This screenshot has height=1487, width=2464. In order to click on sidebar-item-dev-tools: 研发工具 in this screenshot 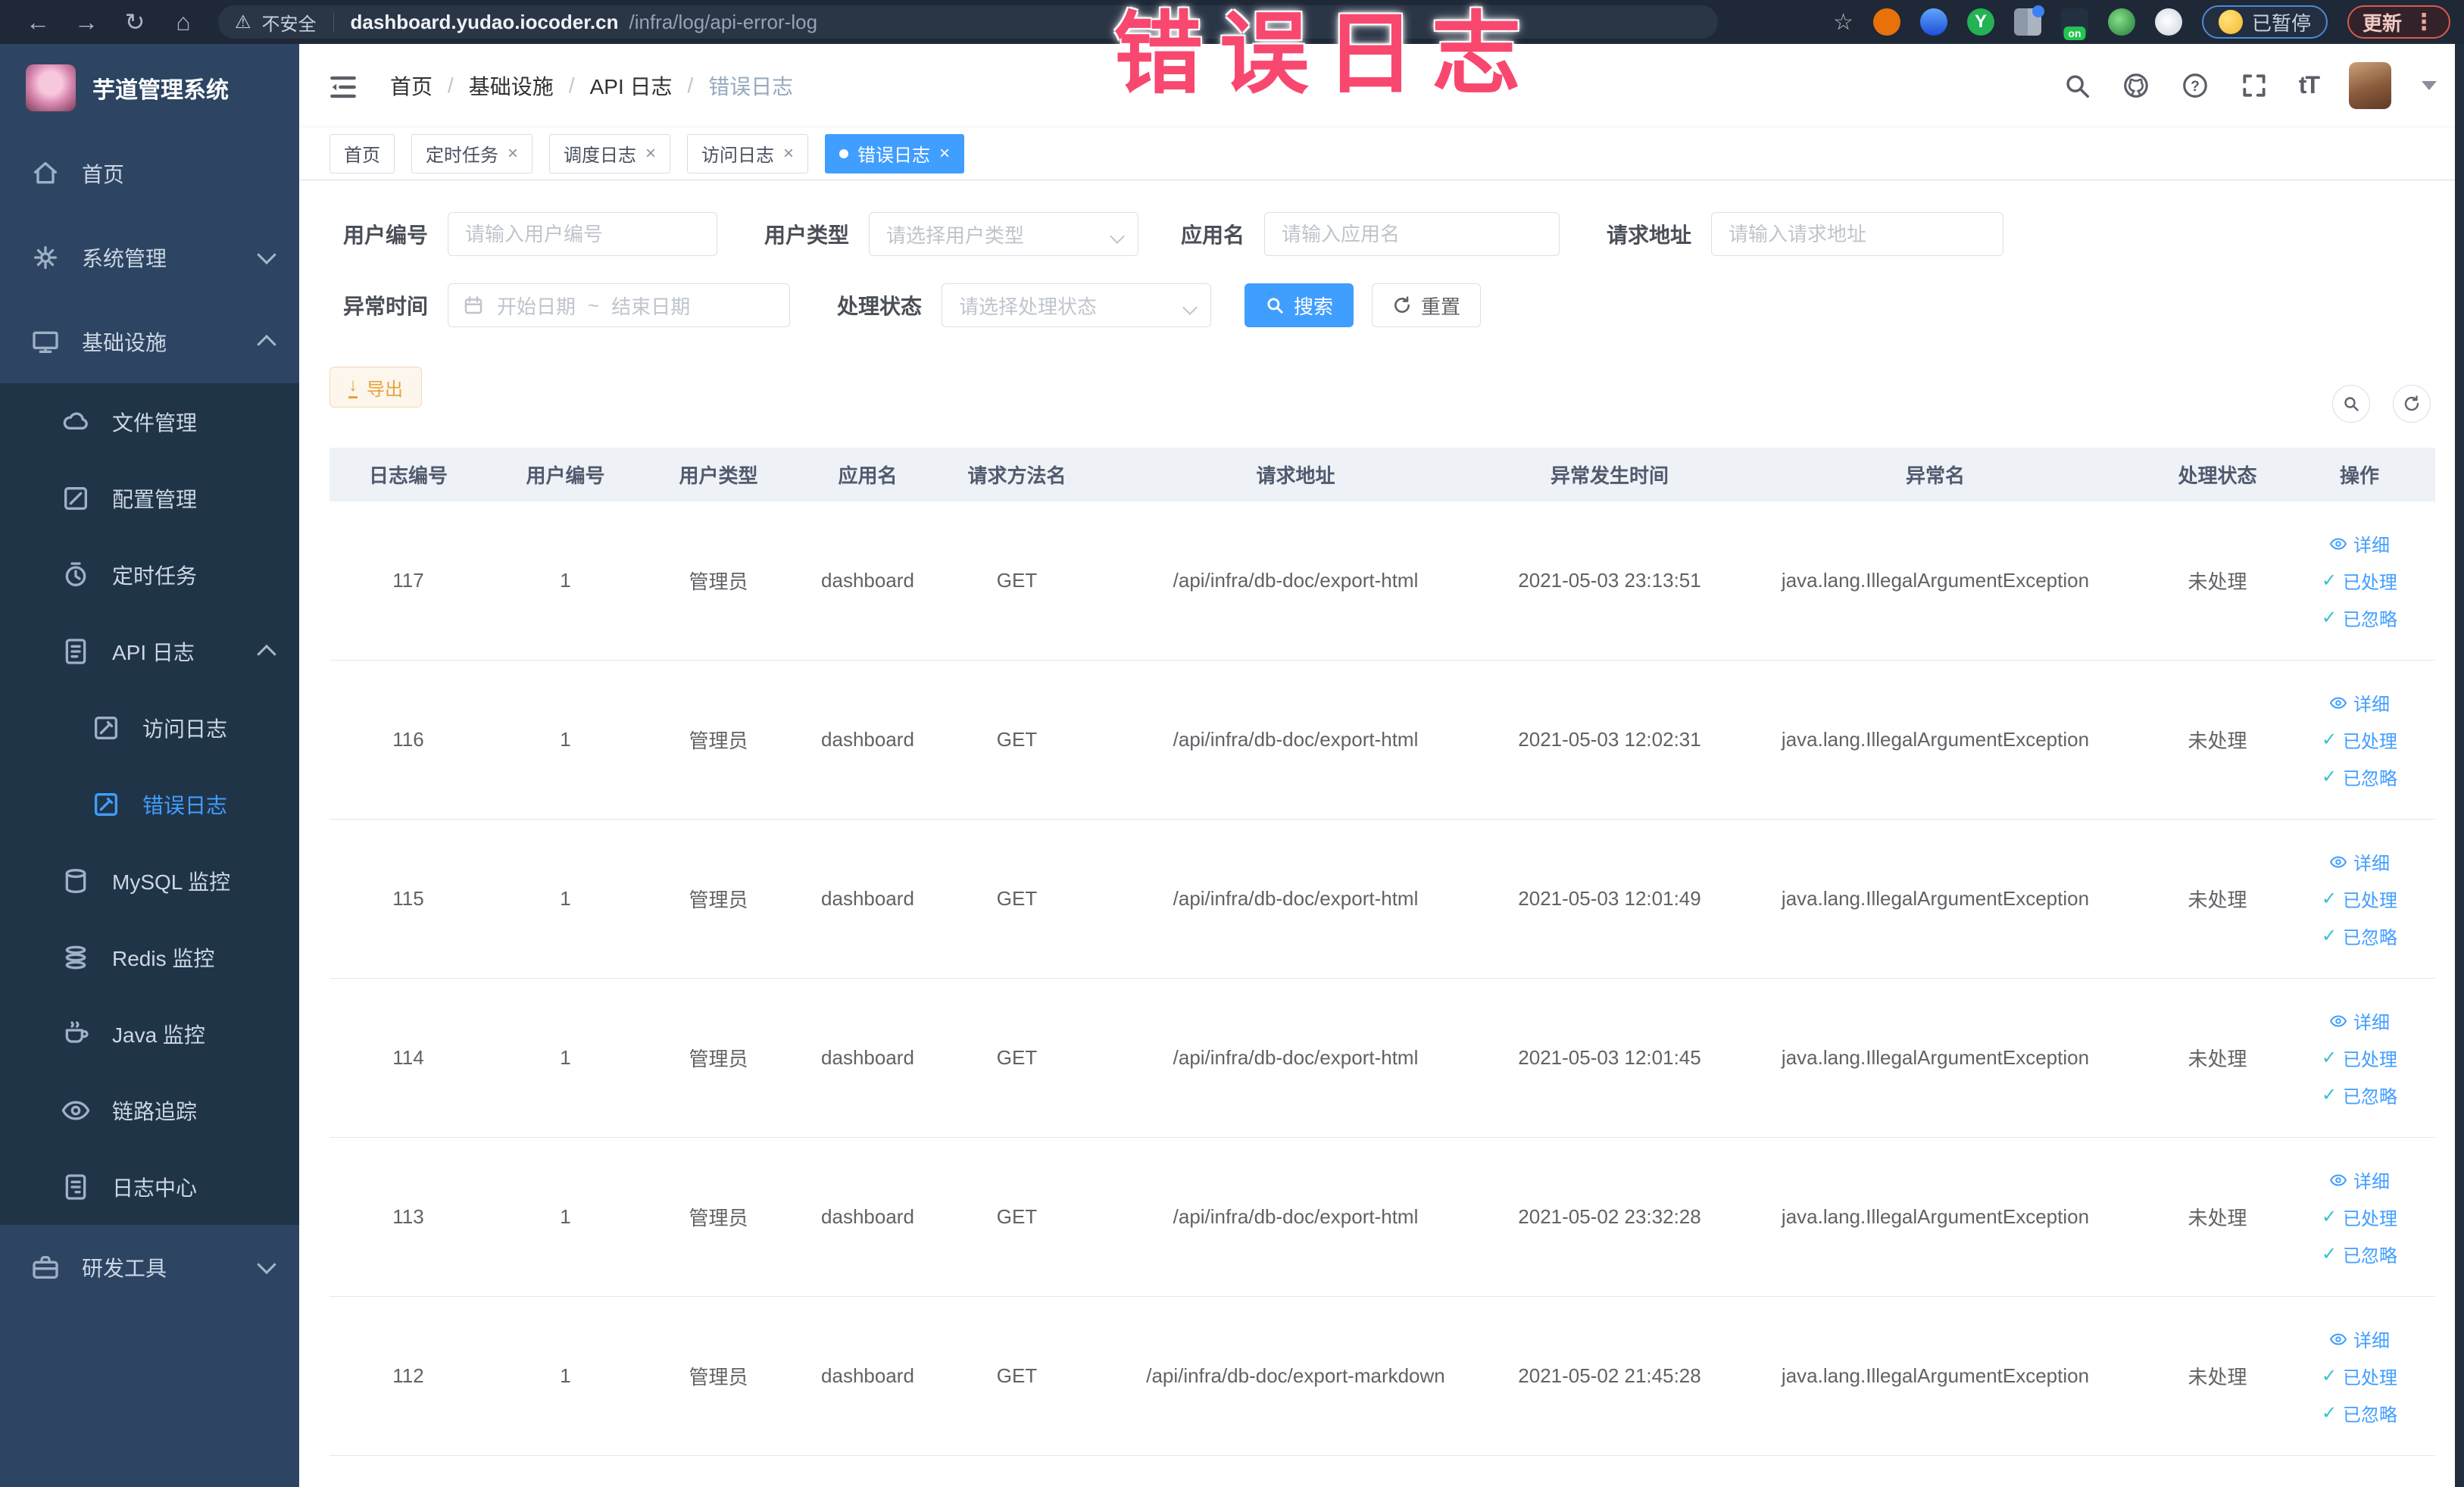, I will do `click(149, 1267)`.